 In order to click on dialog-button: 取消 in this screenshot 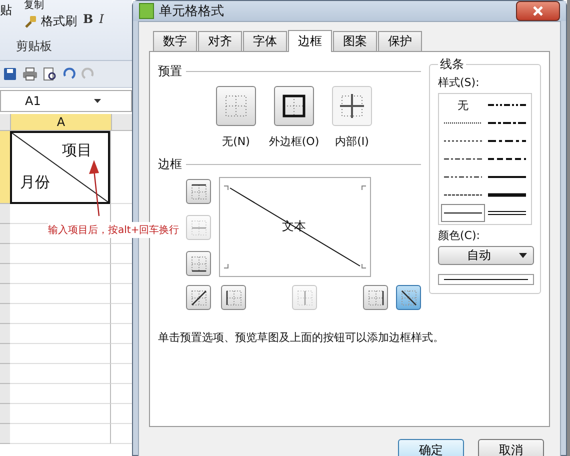, I will do `click(511, 447)`.